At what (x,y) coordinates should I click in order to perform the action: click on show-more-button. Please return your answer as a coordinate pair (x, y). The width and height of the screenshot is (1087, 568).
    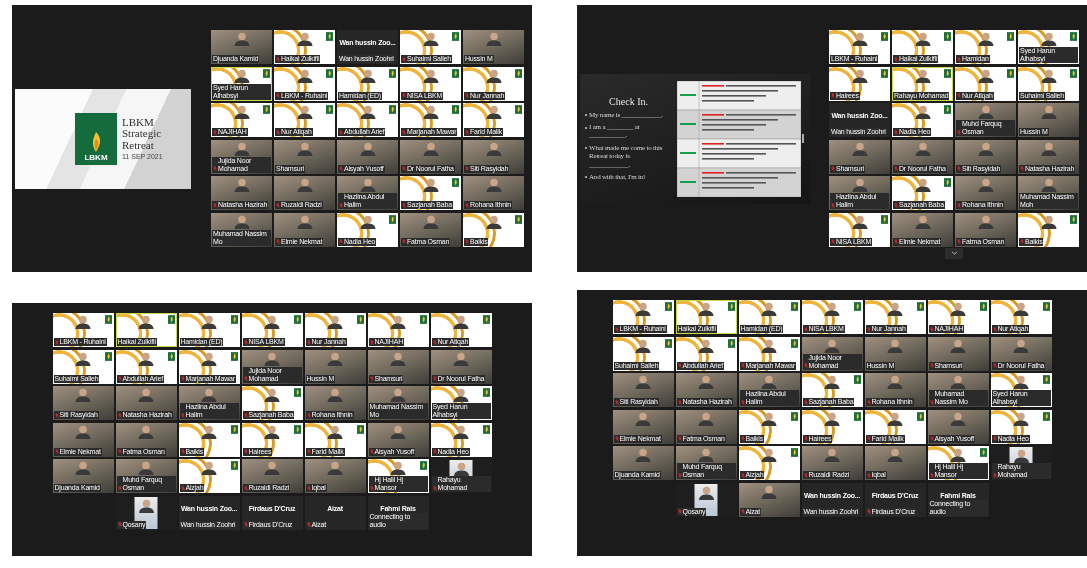
    Looking at the image, I should click on (954, 253).